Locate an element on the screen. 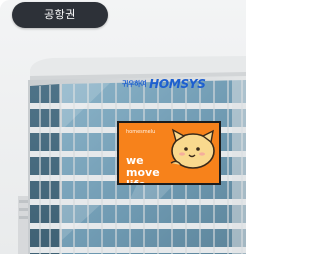 The image size is (320, 254). rooftop-sign-korean-text: 귀우하여 is located at coordinates (134, 84).